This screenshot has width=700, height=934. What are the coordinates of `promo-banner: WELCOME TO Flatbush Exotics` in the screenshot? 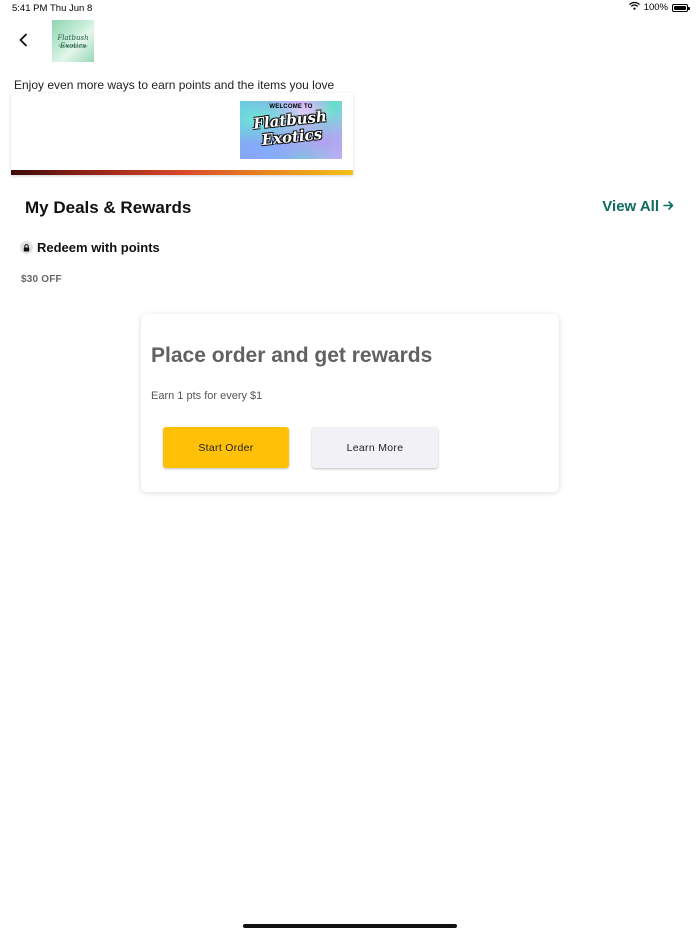 It's located at (182, 134).